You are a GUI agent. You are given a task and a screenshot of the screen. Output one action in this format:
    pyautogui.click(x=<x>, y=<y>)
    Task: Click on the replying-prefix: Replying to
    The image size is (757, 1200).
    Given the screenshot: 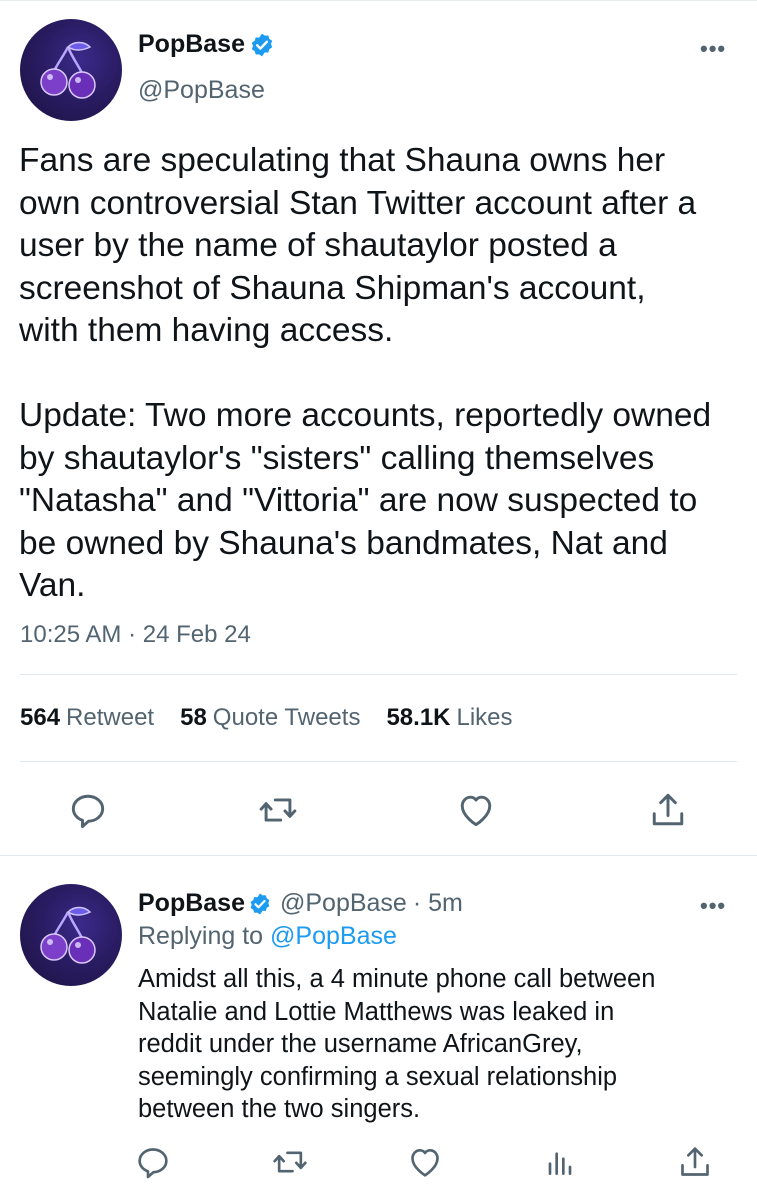 What is the action you would take?
    pyautogui.click(x=201, y=936)
    